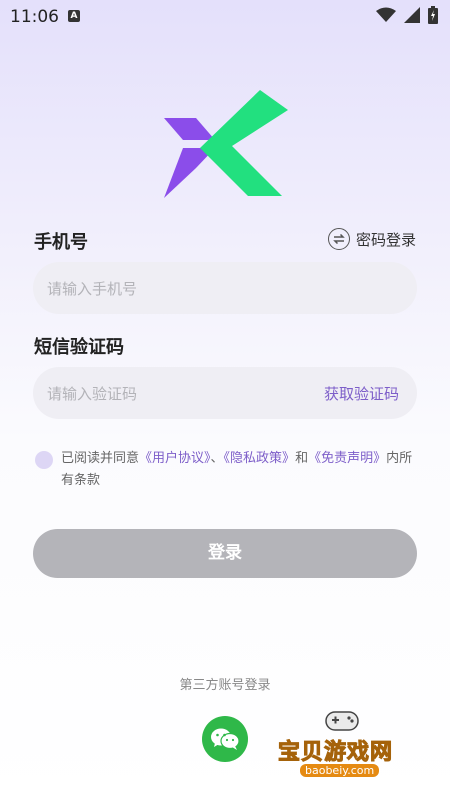 The image size is (450, 800). Describe the element at coordinates (74, 16) in the screenshot. I see `notification-a-icon: A` at that location.